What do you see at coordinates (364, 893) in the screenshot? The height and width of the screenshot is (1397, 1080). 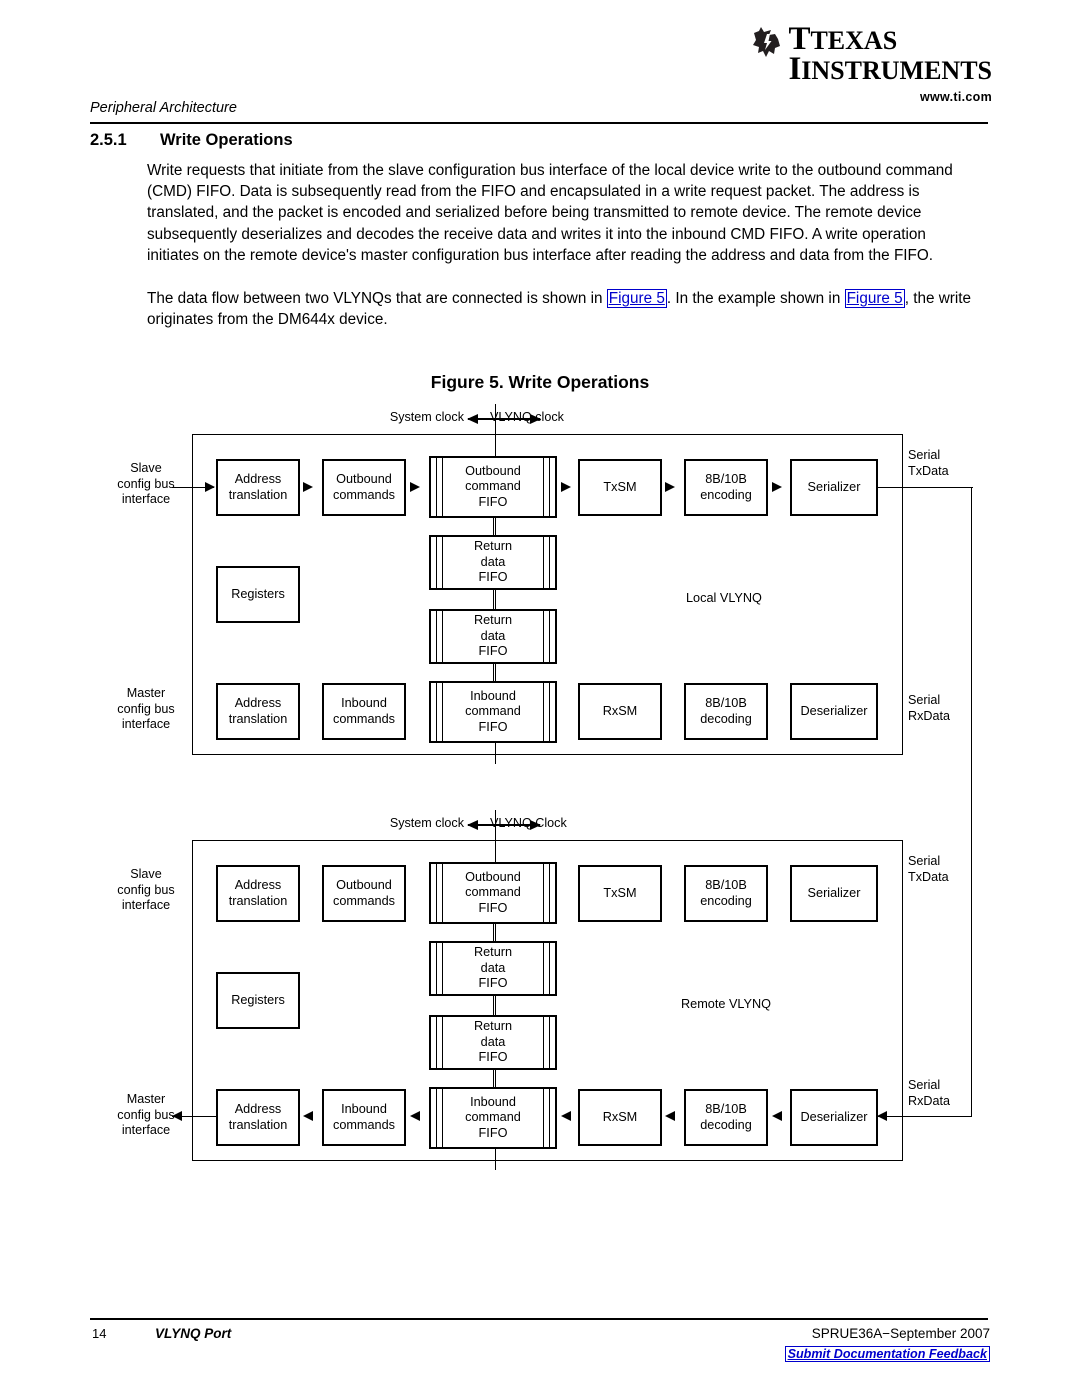 I see `block-outbound-commands-remote: Outbound commands` at bounding box center [364, 893].